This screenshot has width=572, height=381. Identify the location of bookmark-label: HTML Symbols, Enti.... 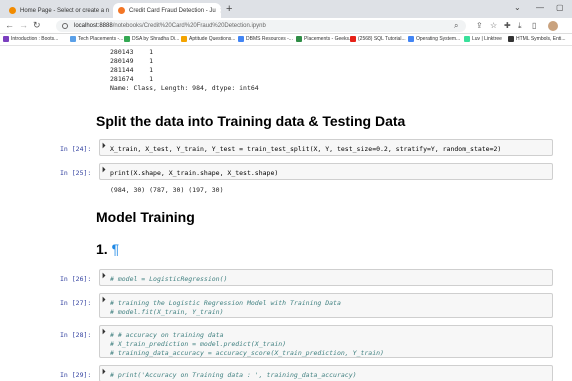
(541, 39).